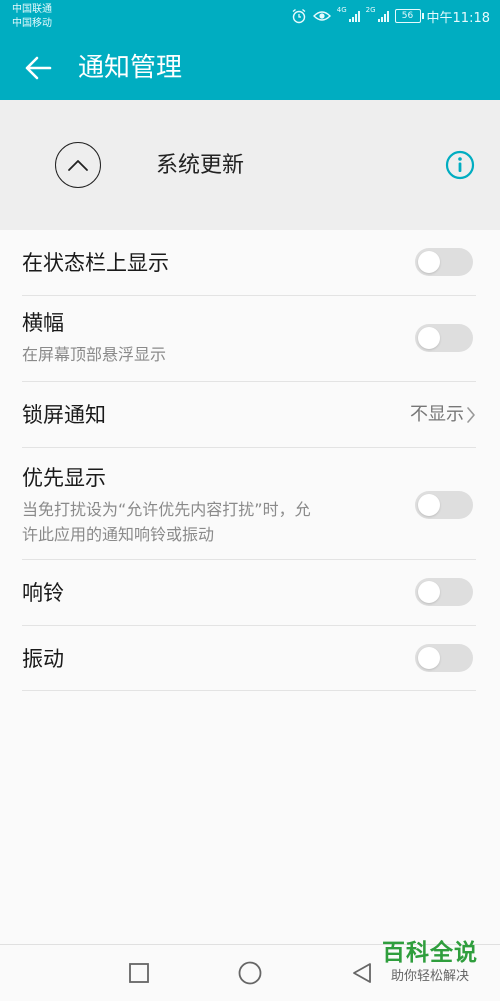  What do you see at coordinates (249, 339) in the screenshot?
I see `setting-banner: 横幅 在屏幕顶部悬浮显示` at bounding box center [249, 339].